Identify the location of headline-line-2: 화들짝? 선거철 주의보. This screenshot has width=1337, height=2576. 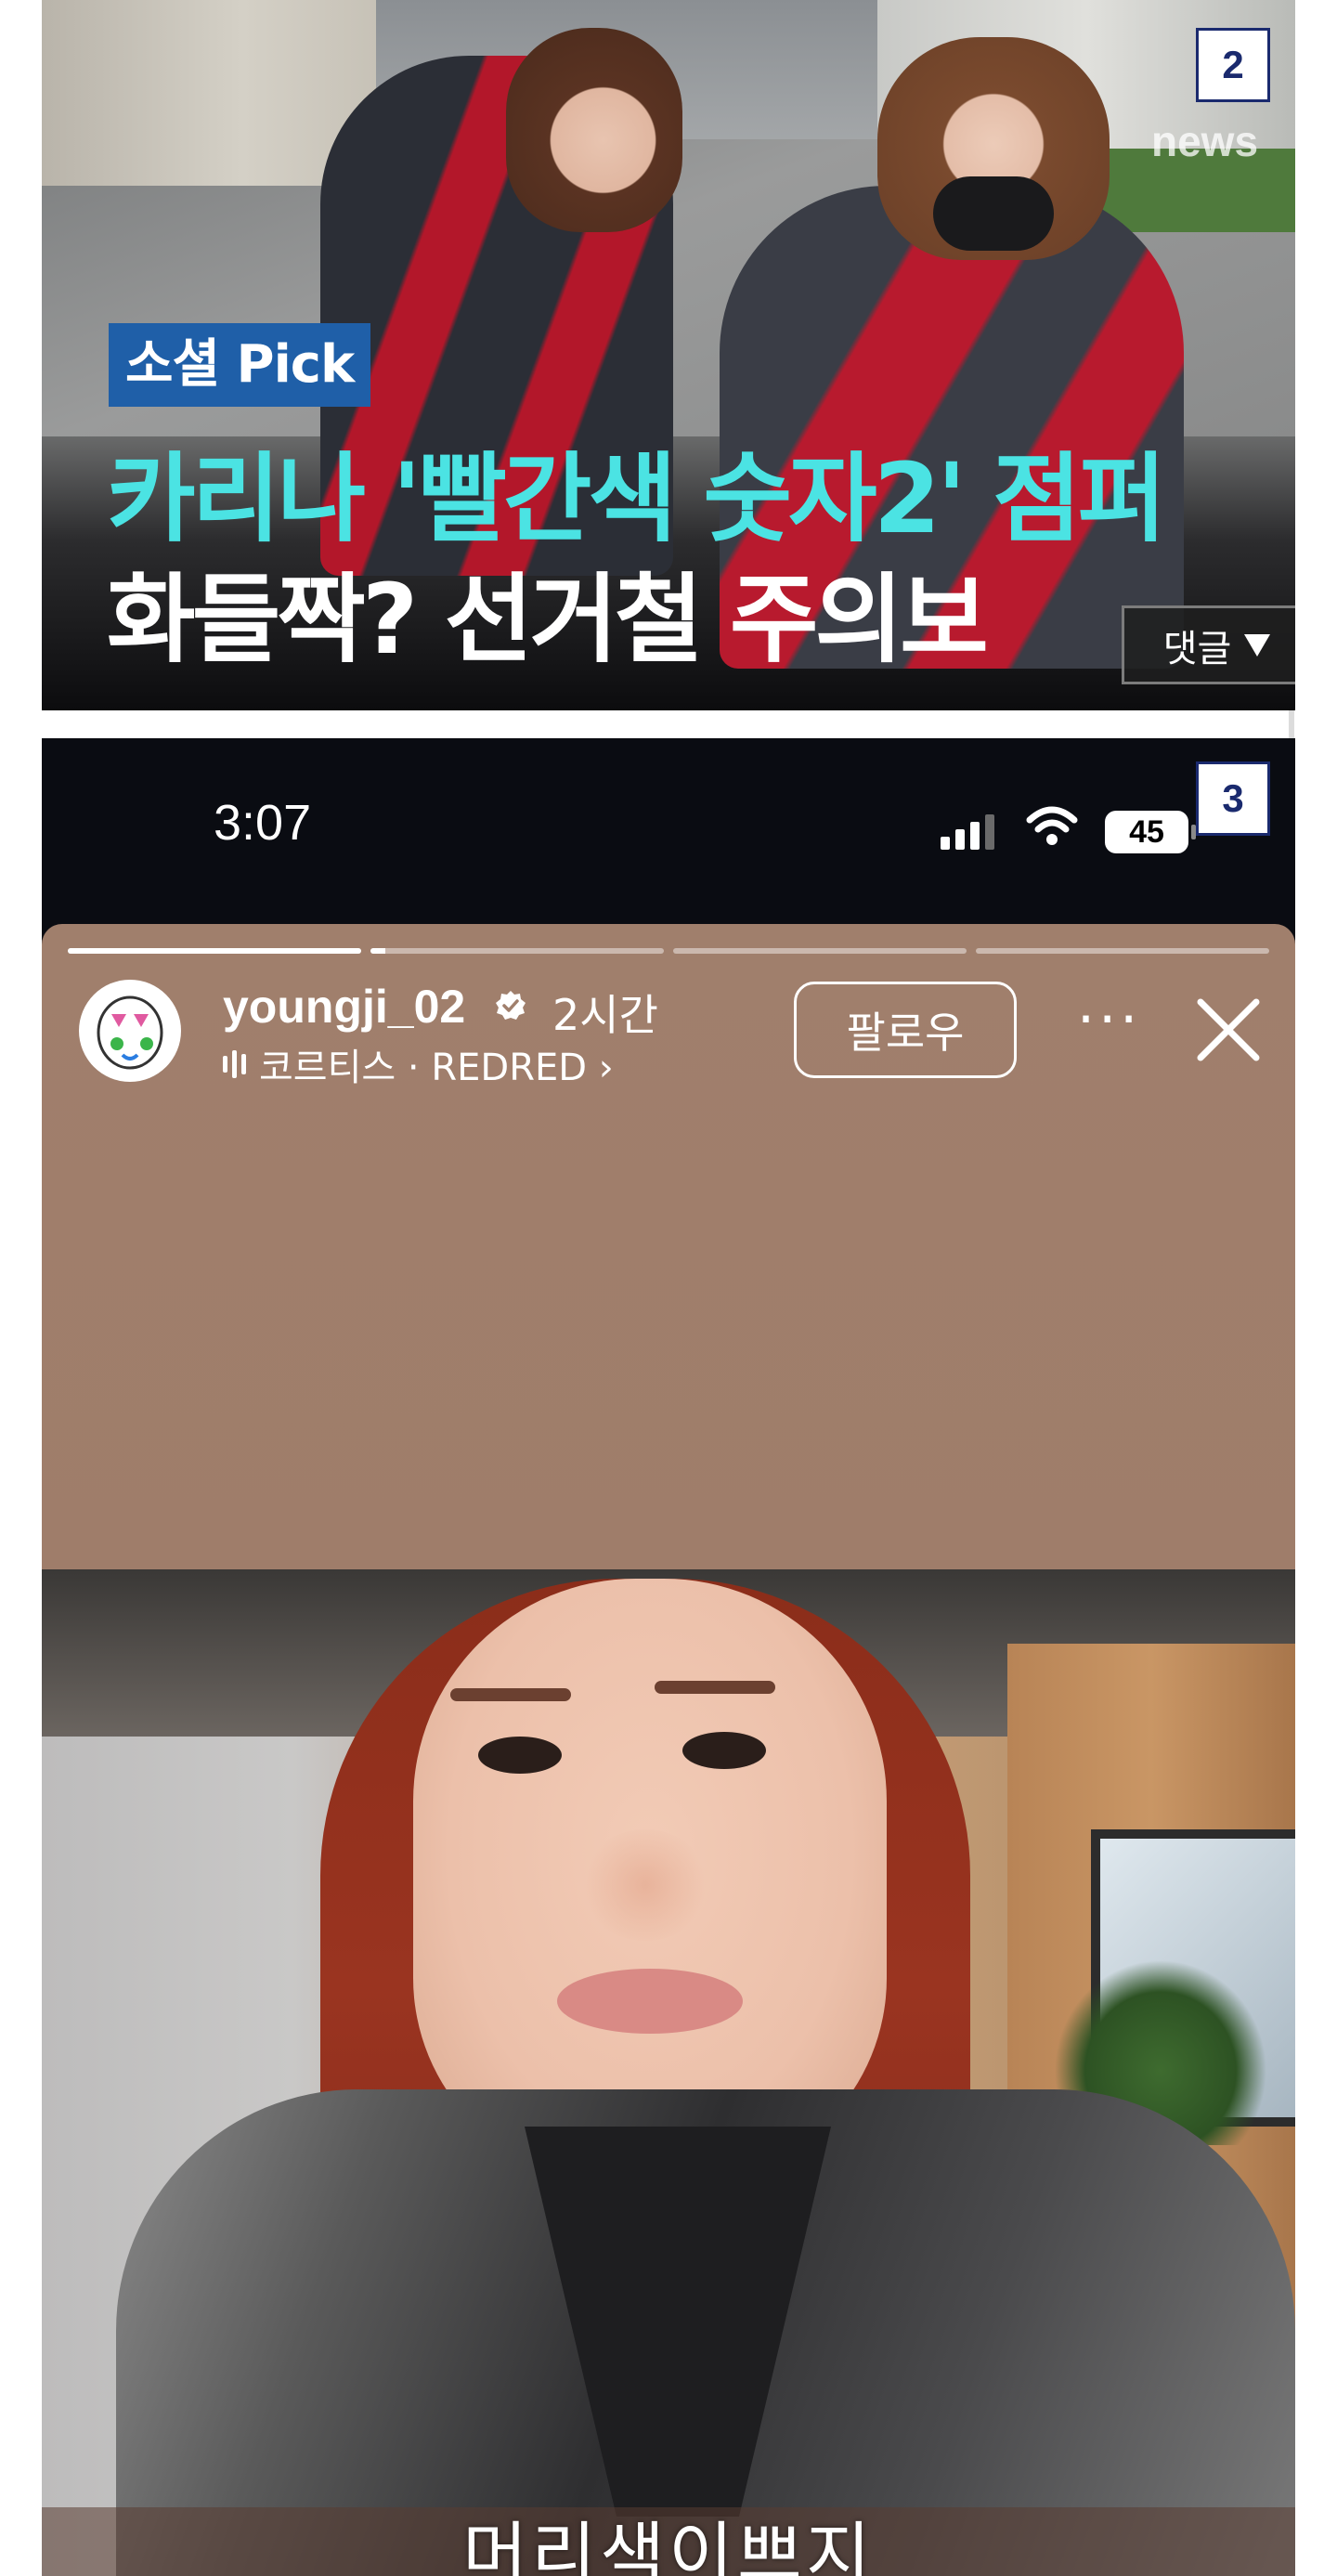
(548, 619).